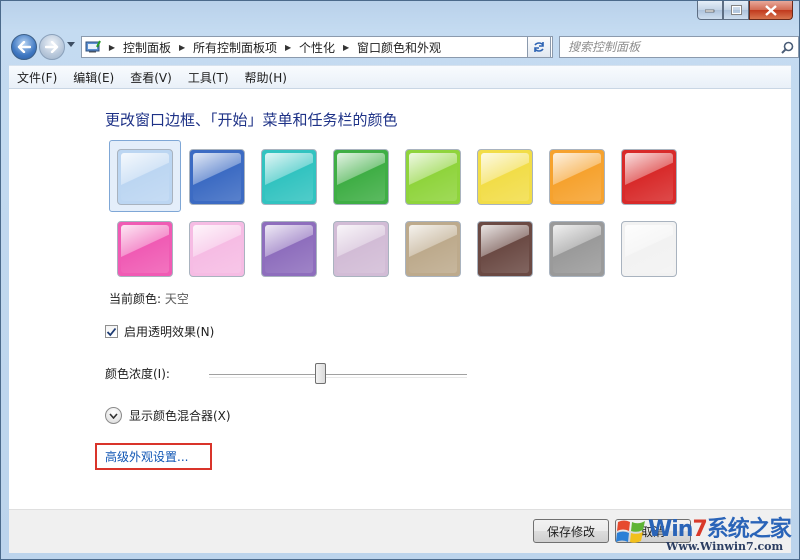 Image resolution: width=800 pixels, height=560 pixels. I want to click on watermark-url: Www.Winwin7.com, so click(725, 546).